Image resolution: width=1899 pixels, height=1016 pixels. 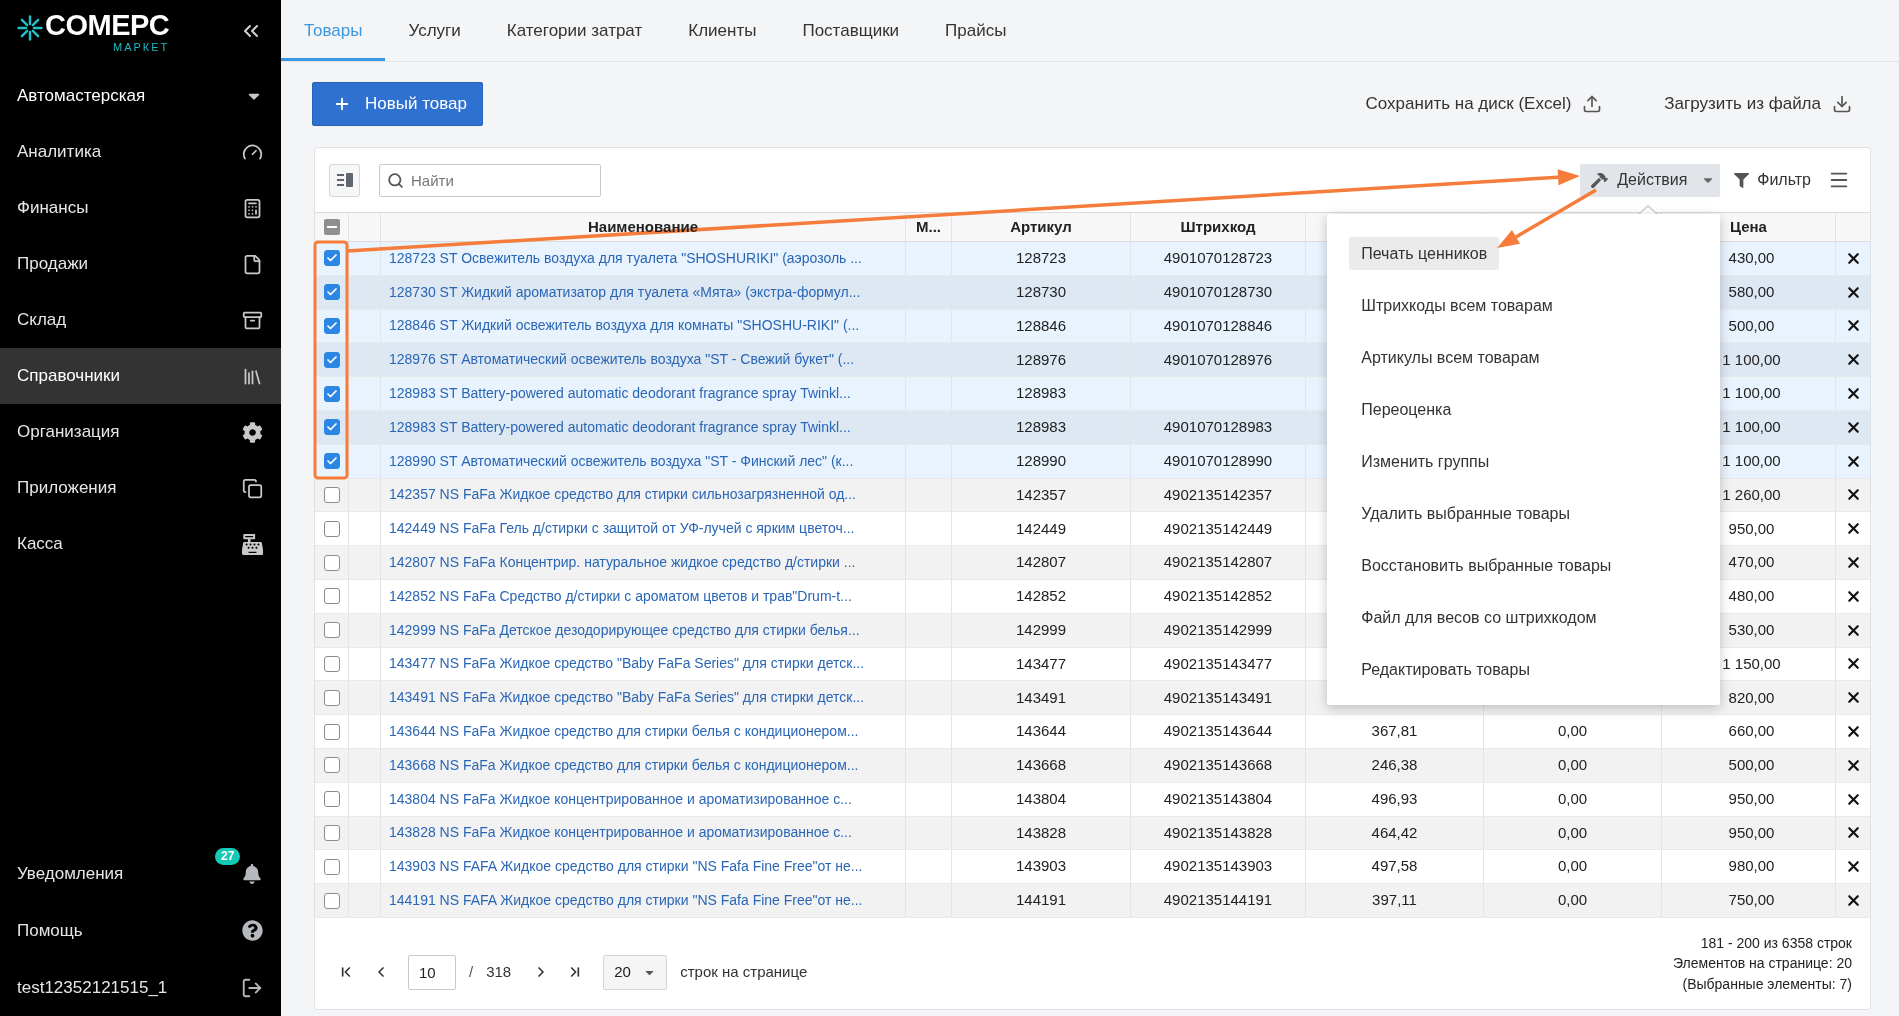 What do you see at coordinates (1394, 765) in the screenshot?
I see `table-cell-text: 246,38` at bounding box center [1394, 765].